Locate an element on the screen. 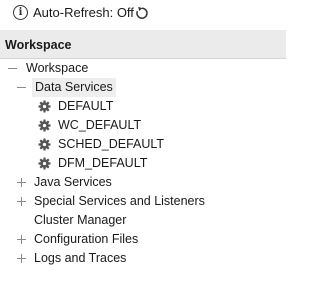 This screenshot has height=290, width=320. workspace-header: Workspace is located at coordinates (143, 44).